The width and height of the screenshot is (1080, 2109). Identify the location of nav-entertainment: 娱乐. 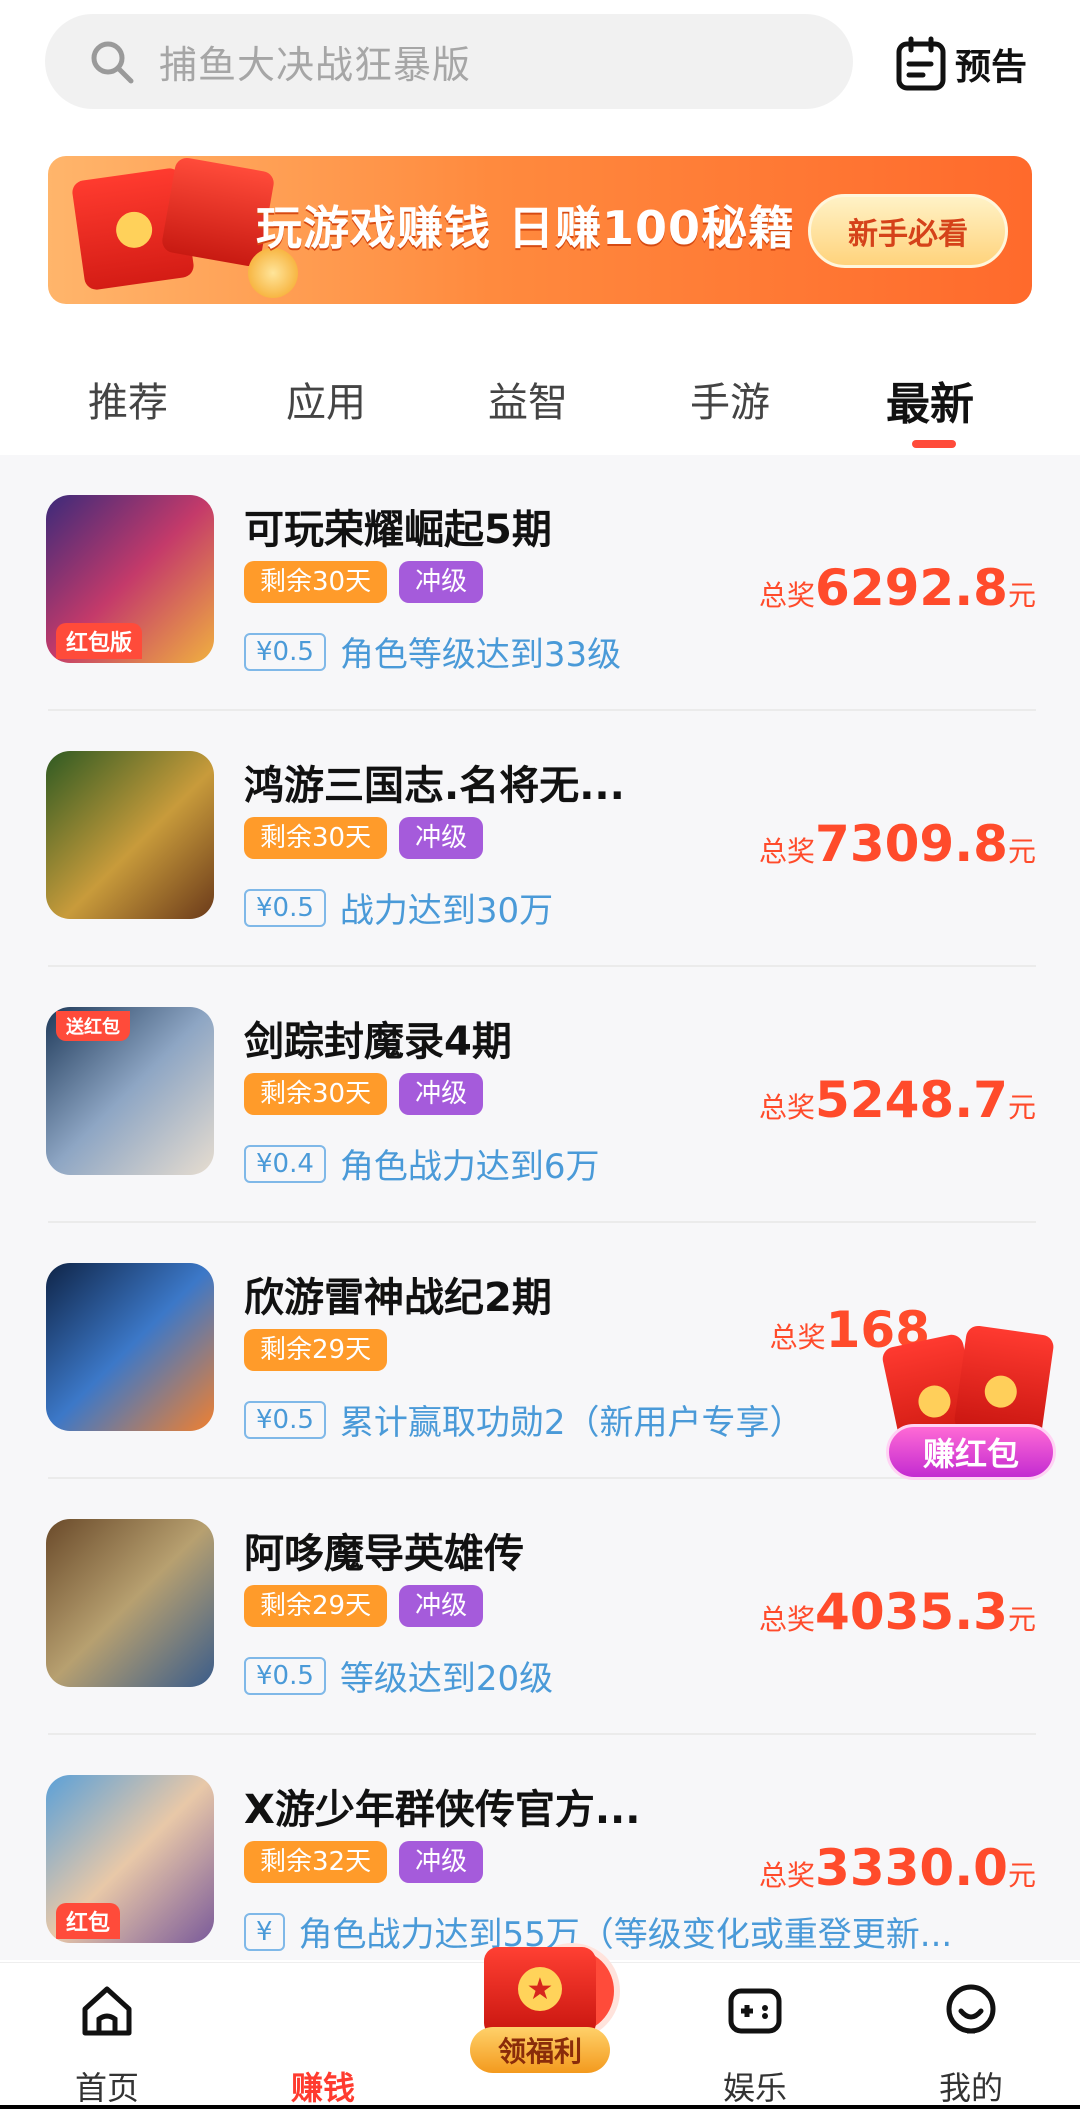
(755, 2036).